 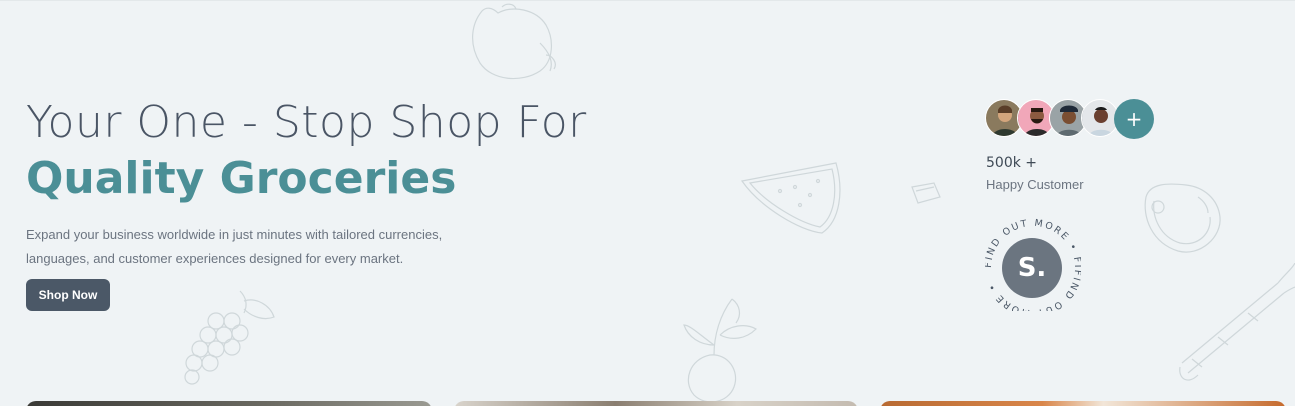 I want to click on badge-logo: S., so click(x=1032, y=268).